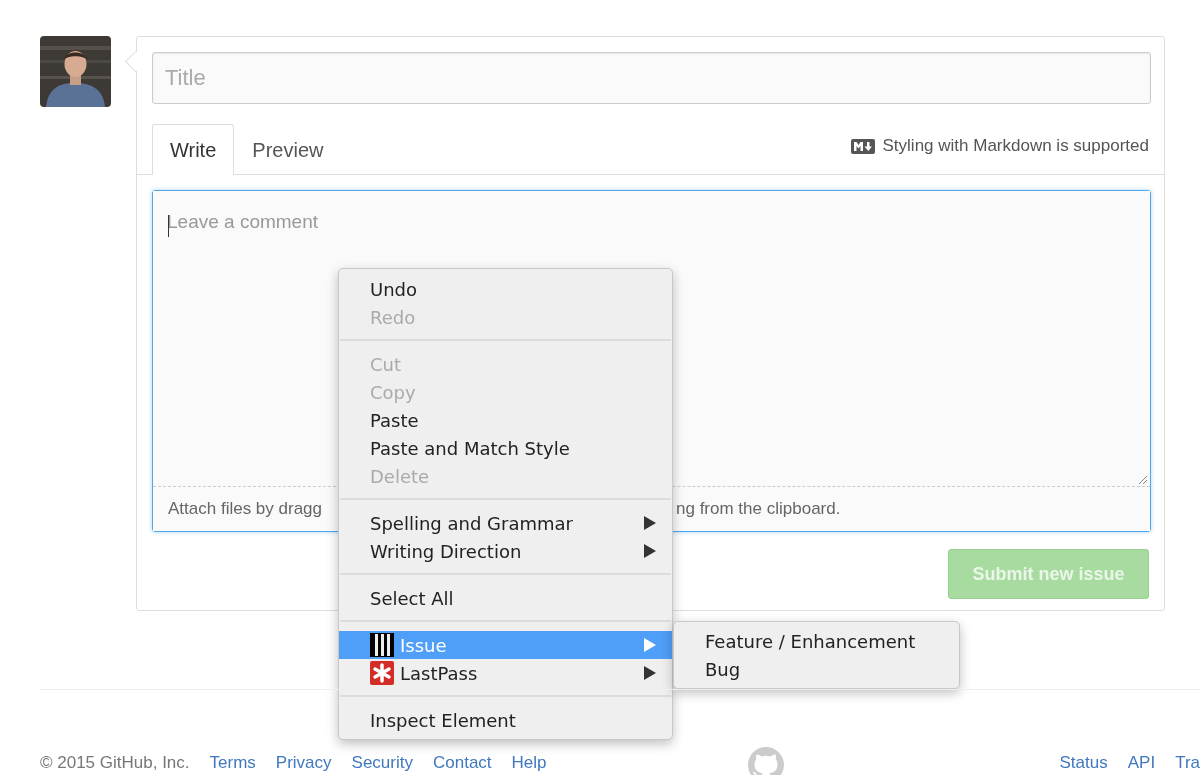 This screenshot has width=1200, height=775. Describe the element at coordinates (505, 598) in the screenshot. I see `menu-item: Select All` at that location.